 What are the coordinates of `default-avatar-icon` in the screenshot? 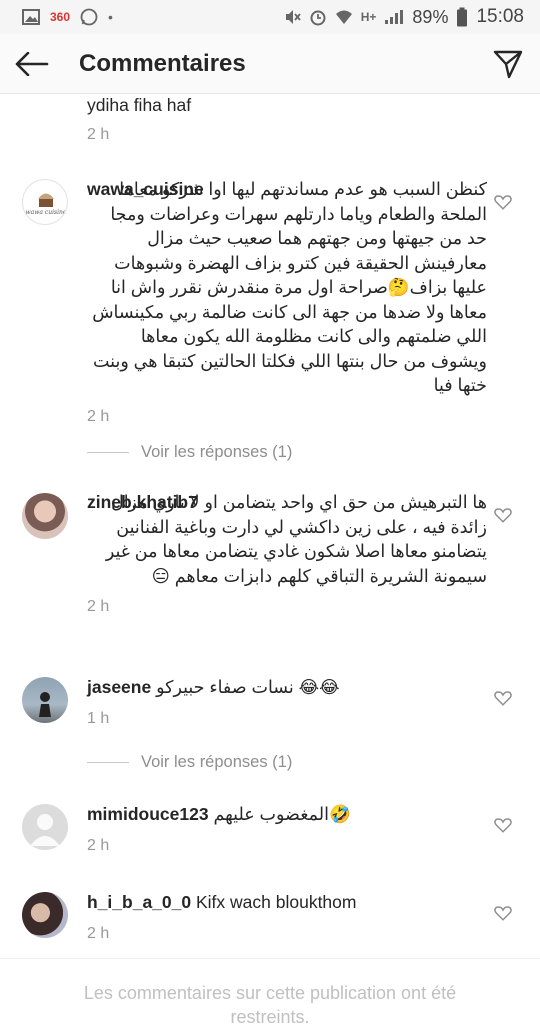 It's located at (45, 830).